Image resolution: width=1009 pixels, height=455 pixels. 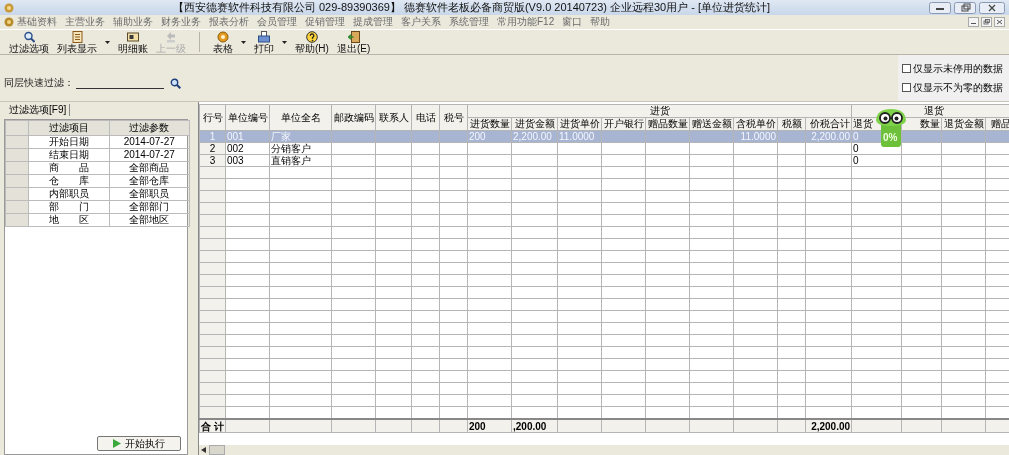 What do you see at coordinates (77, 36) in the screenshot?
I see `list-icon` at bounding box center [77, 36].